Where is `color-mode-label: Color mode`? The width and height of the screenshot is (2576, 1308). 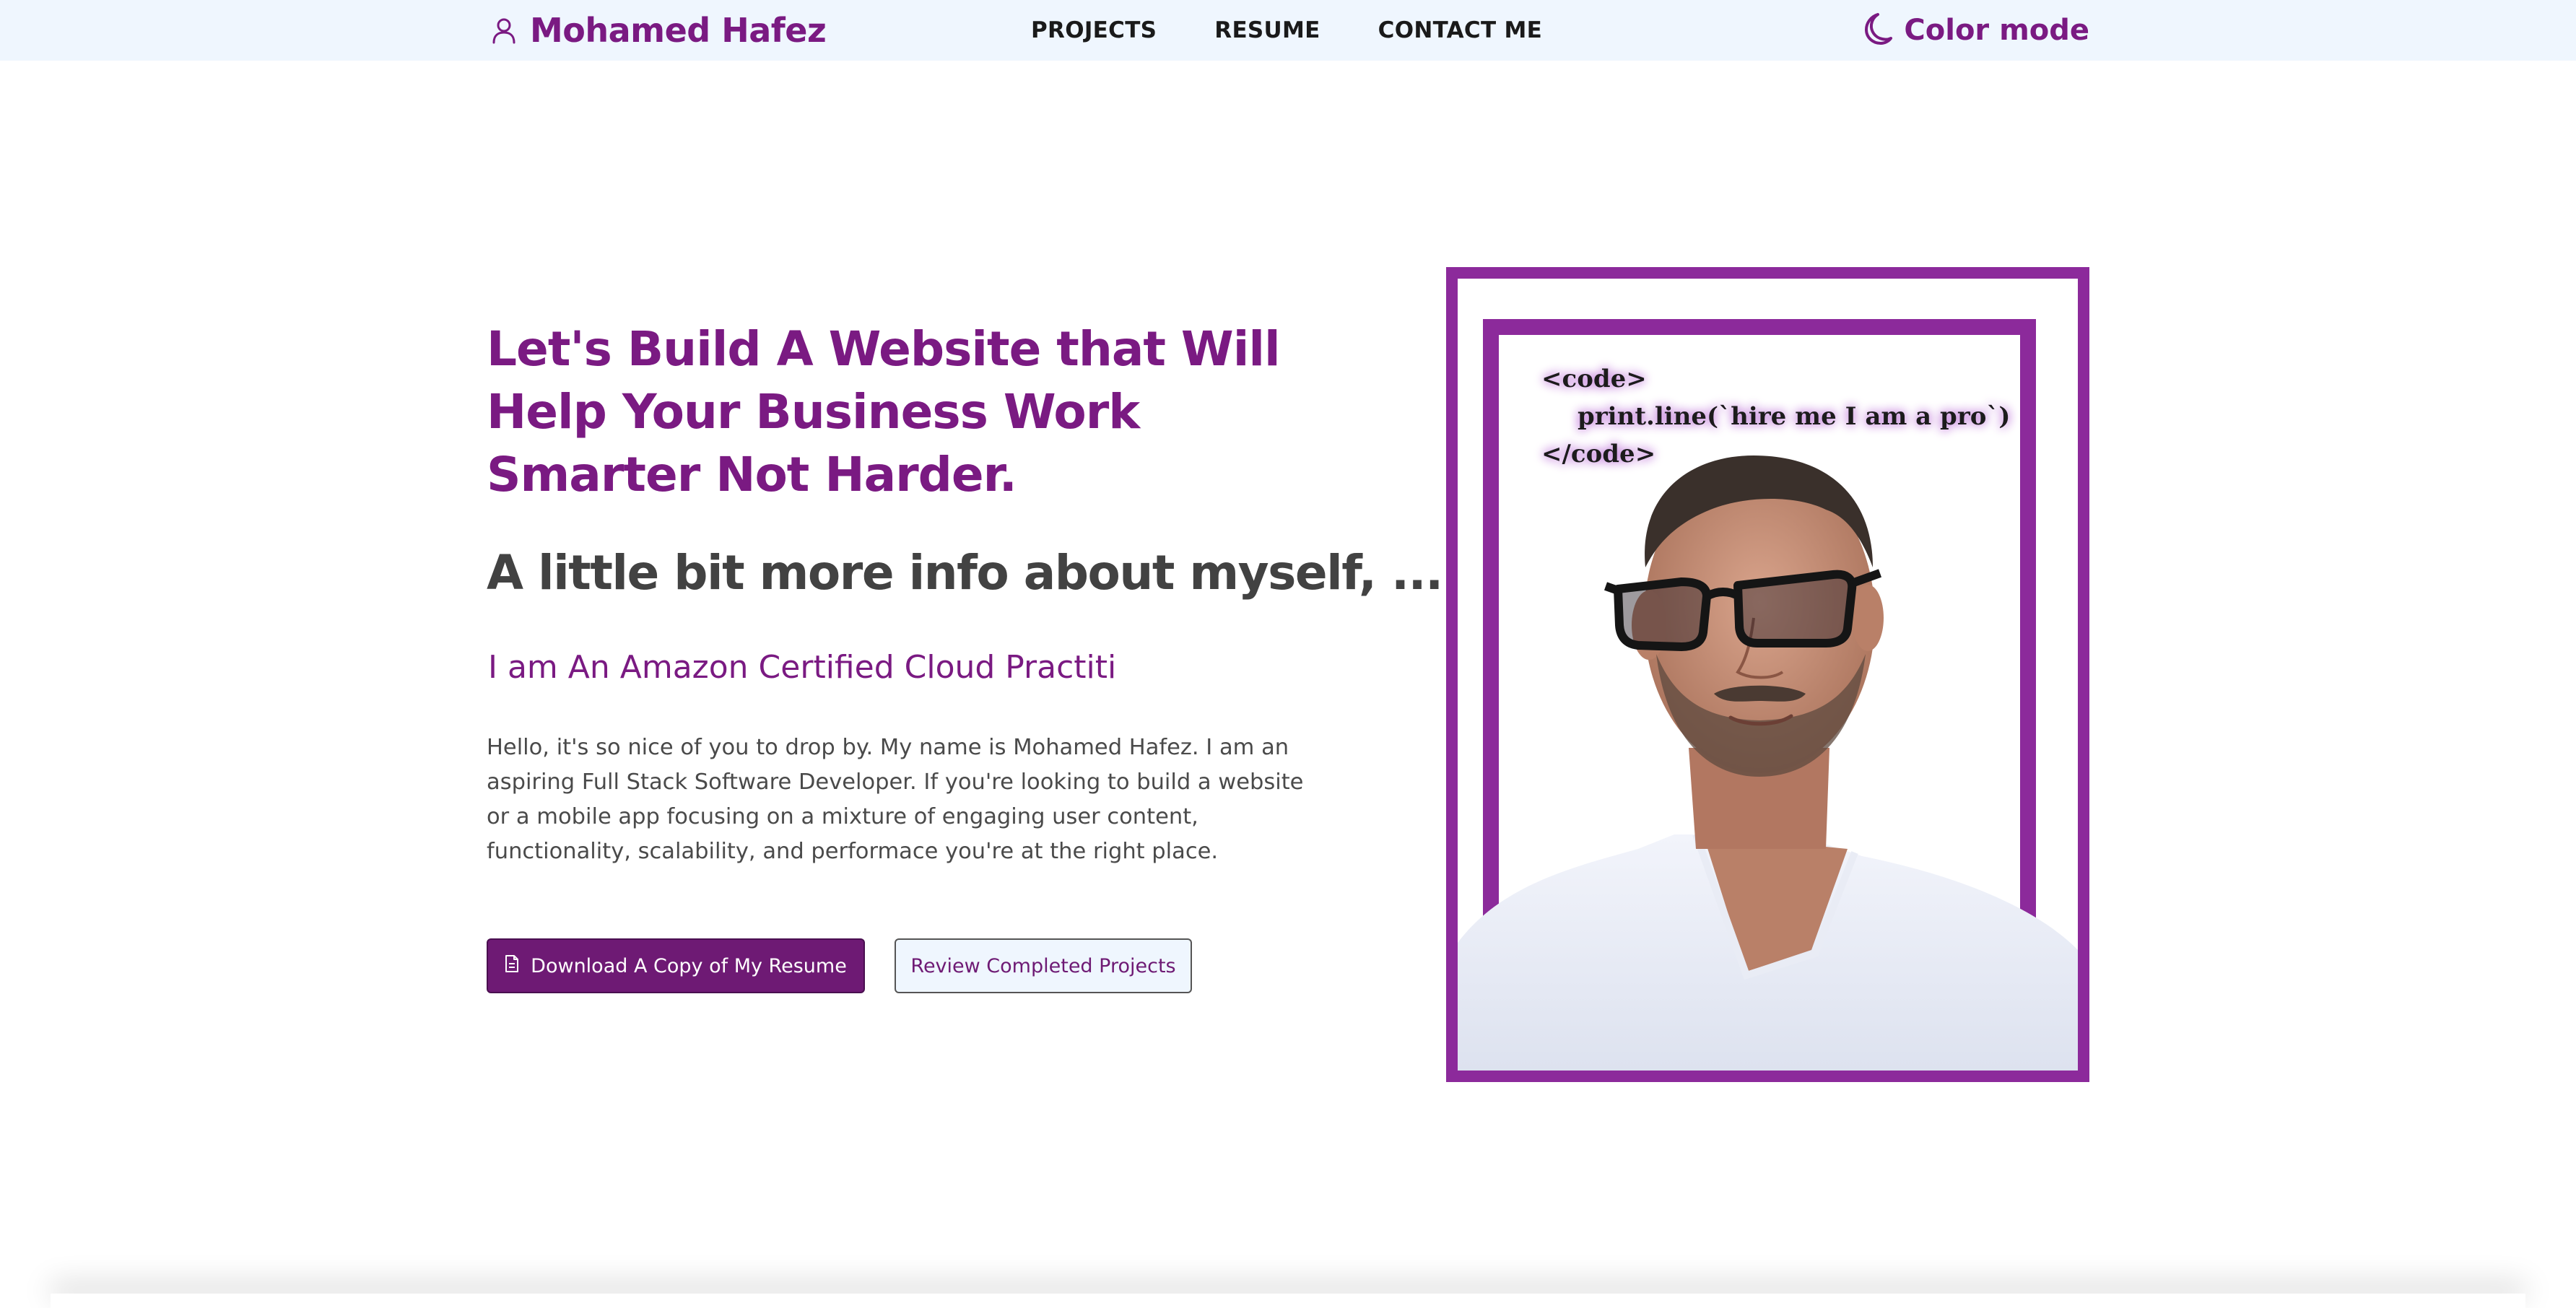
color-mode-label: Color mode is located at coordinates (1996, 30).